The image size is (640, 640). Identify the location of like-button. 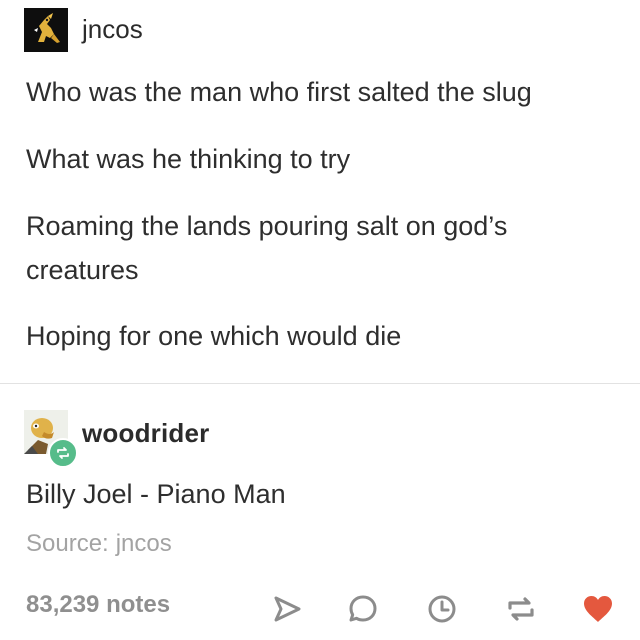
(598, 609).